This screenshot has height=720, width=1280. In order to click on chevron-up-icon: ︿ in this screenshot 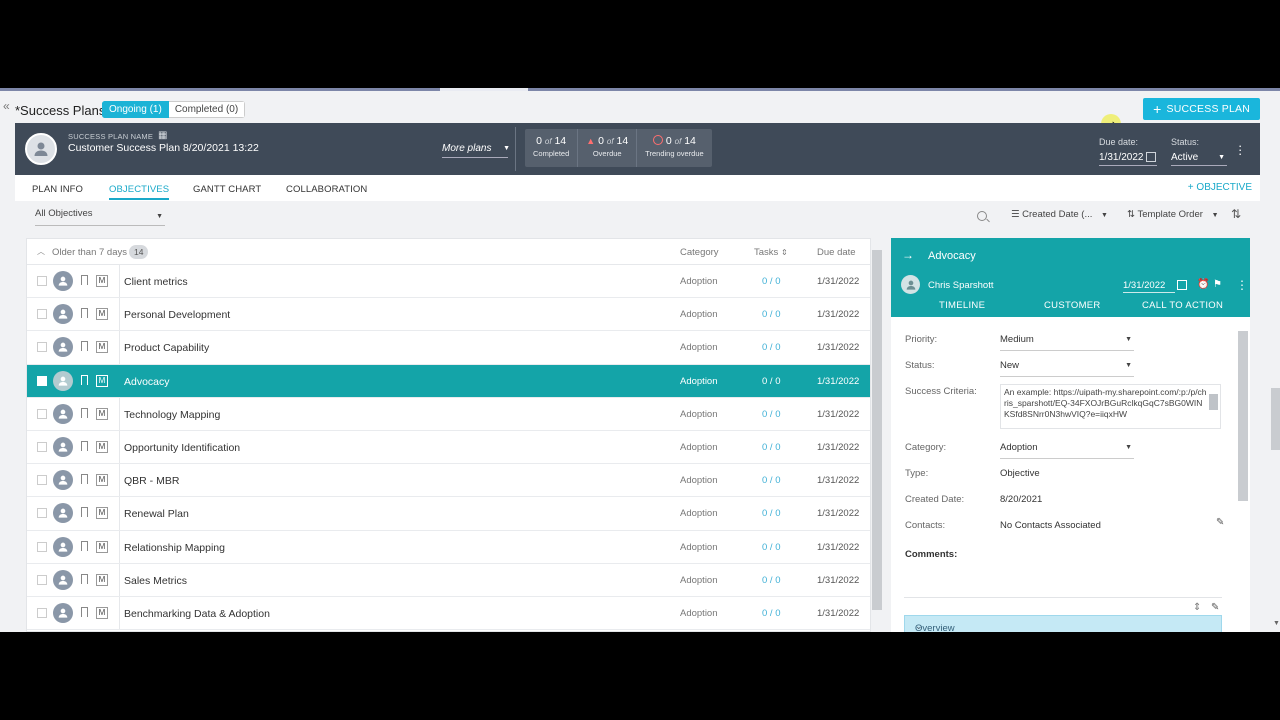, I will do `click(41, 251)`.